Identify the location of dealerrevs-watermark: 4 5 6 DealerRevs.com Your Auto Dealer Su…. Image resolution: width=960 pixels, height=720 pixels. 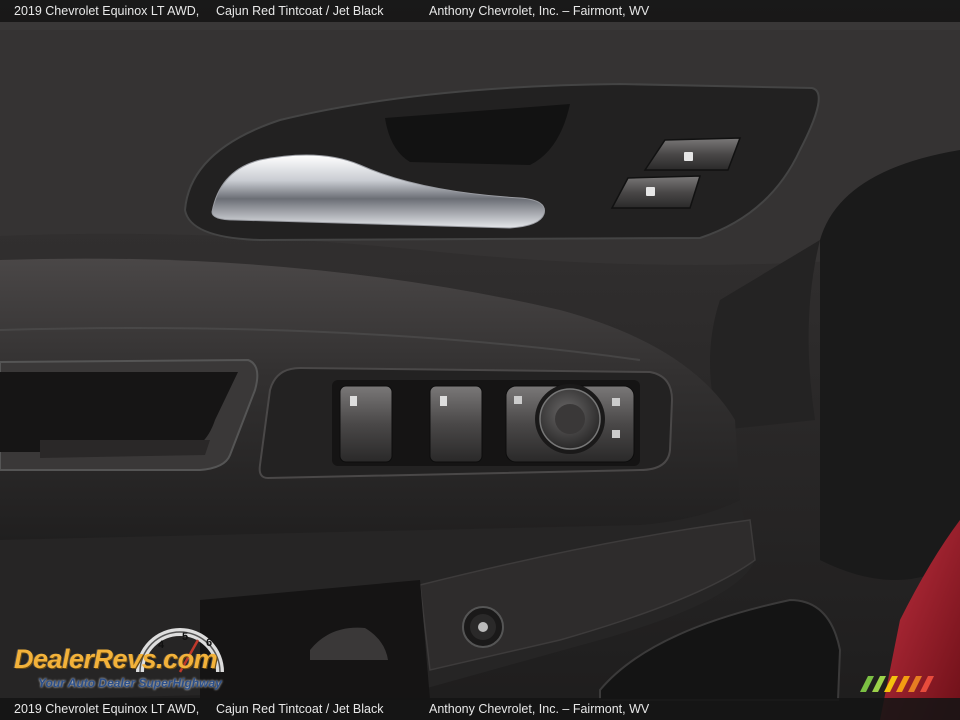
(142, 661).